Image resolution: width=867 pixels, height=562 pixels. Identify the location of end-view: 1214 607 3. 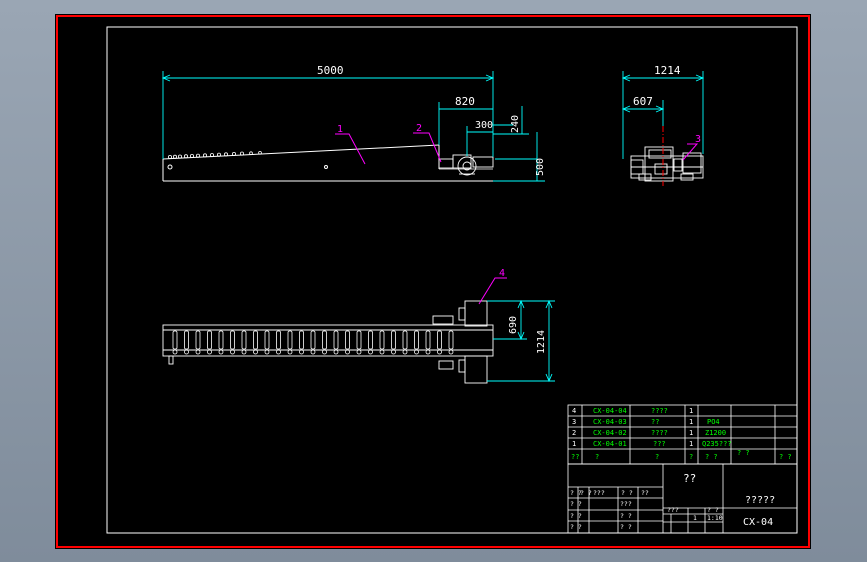
(663, 125).